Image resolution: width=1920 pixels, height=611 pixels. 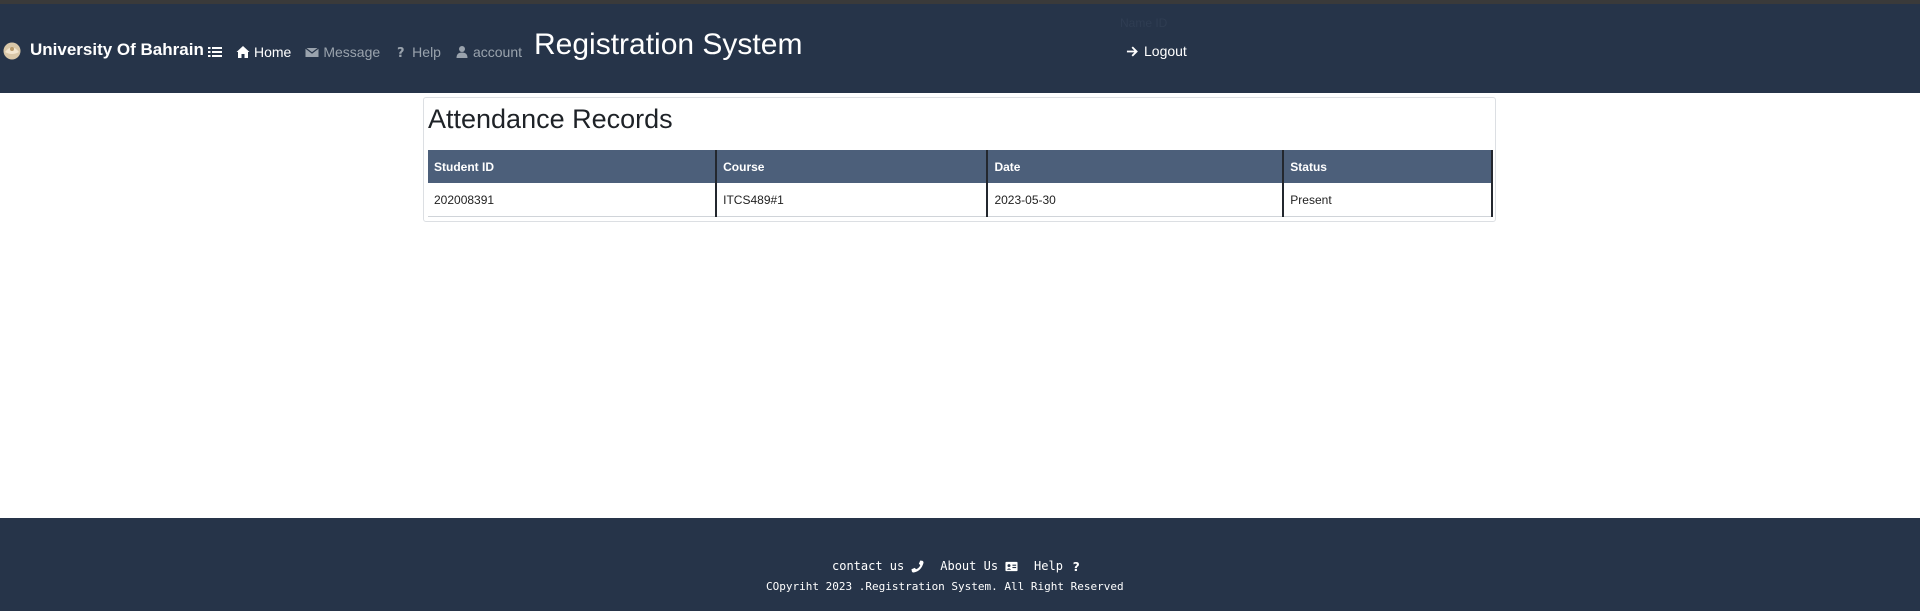 I want to click on footer-links: contact us About Us Help ?, so click(x=957, y=566).